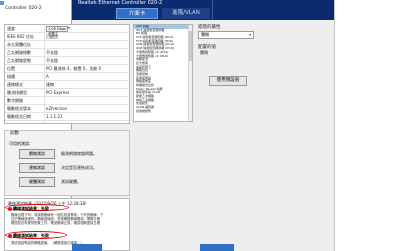 Image resolution: width=400 pixels, height=251 pixels. I want to click on result-status: 纜線測試結果：失敗, so click(28, 236).